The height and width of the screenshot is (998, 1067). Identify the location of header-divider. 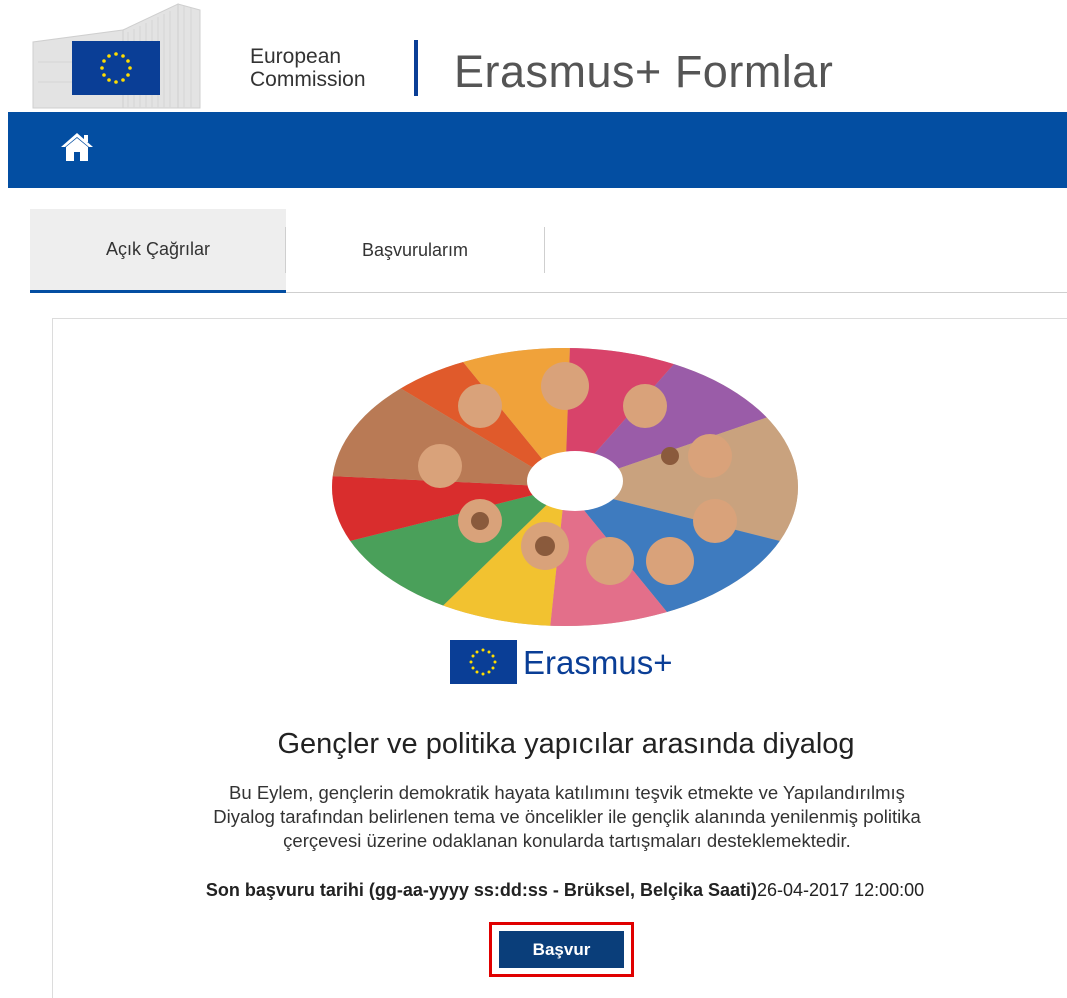
(416, 68).